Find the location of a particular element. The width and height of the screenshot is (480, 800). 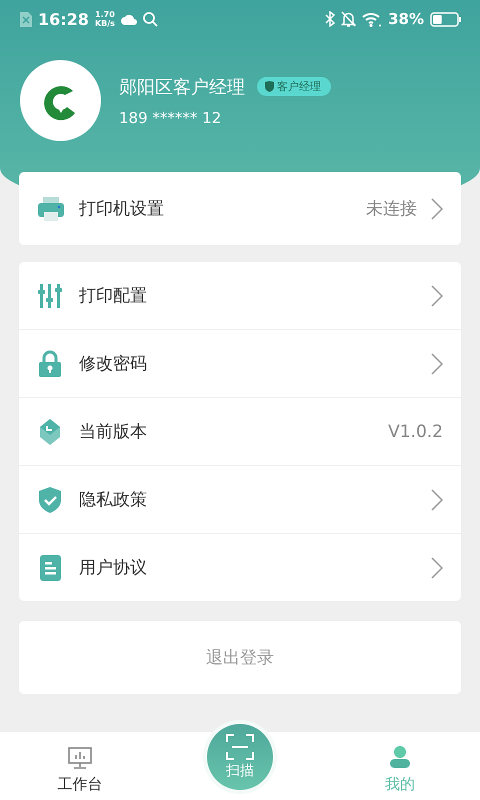

role-badge: 客户经理 is located at coordinates (294, 86).